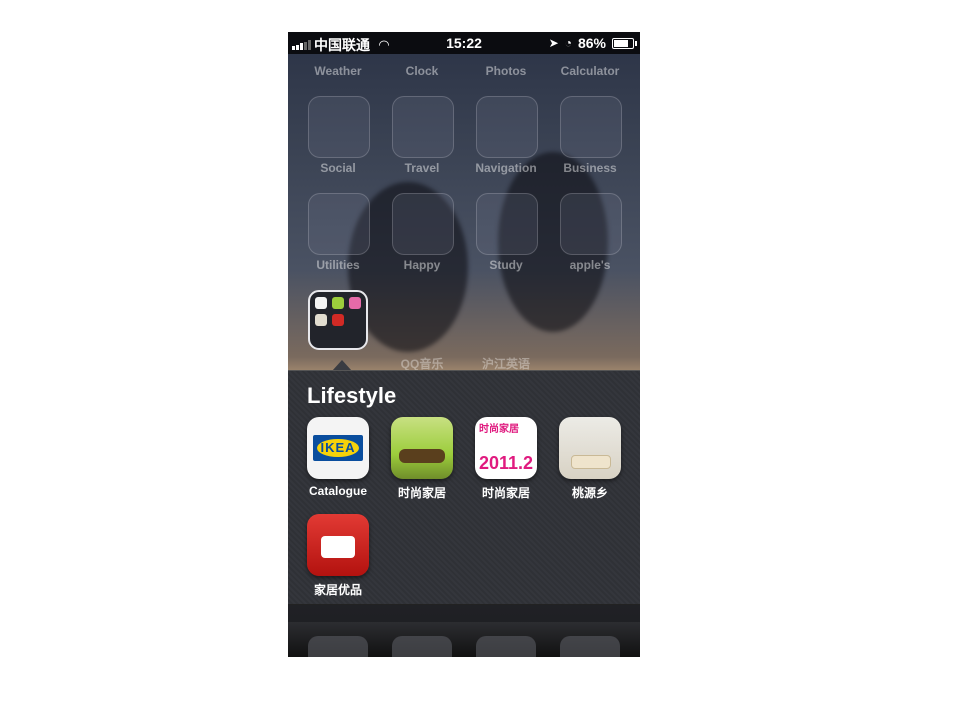 The width and height of the screenshot is (960, 720). I want to click on app-catalogue: IKEA Catalogue, so click(338, 457).